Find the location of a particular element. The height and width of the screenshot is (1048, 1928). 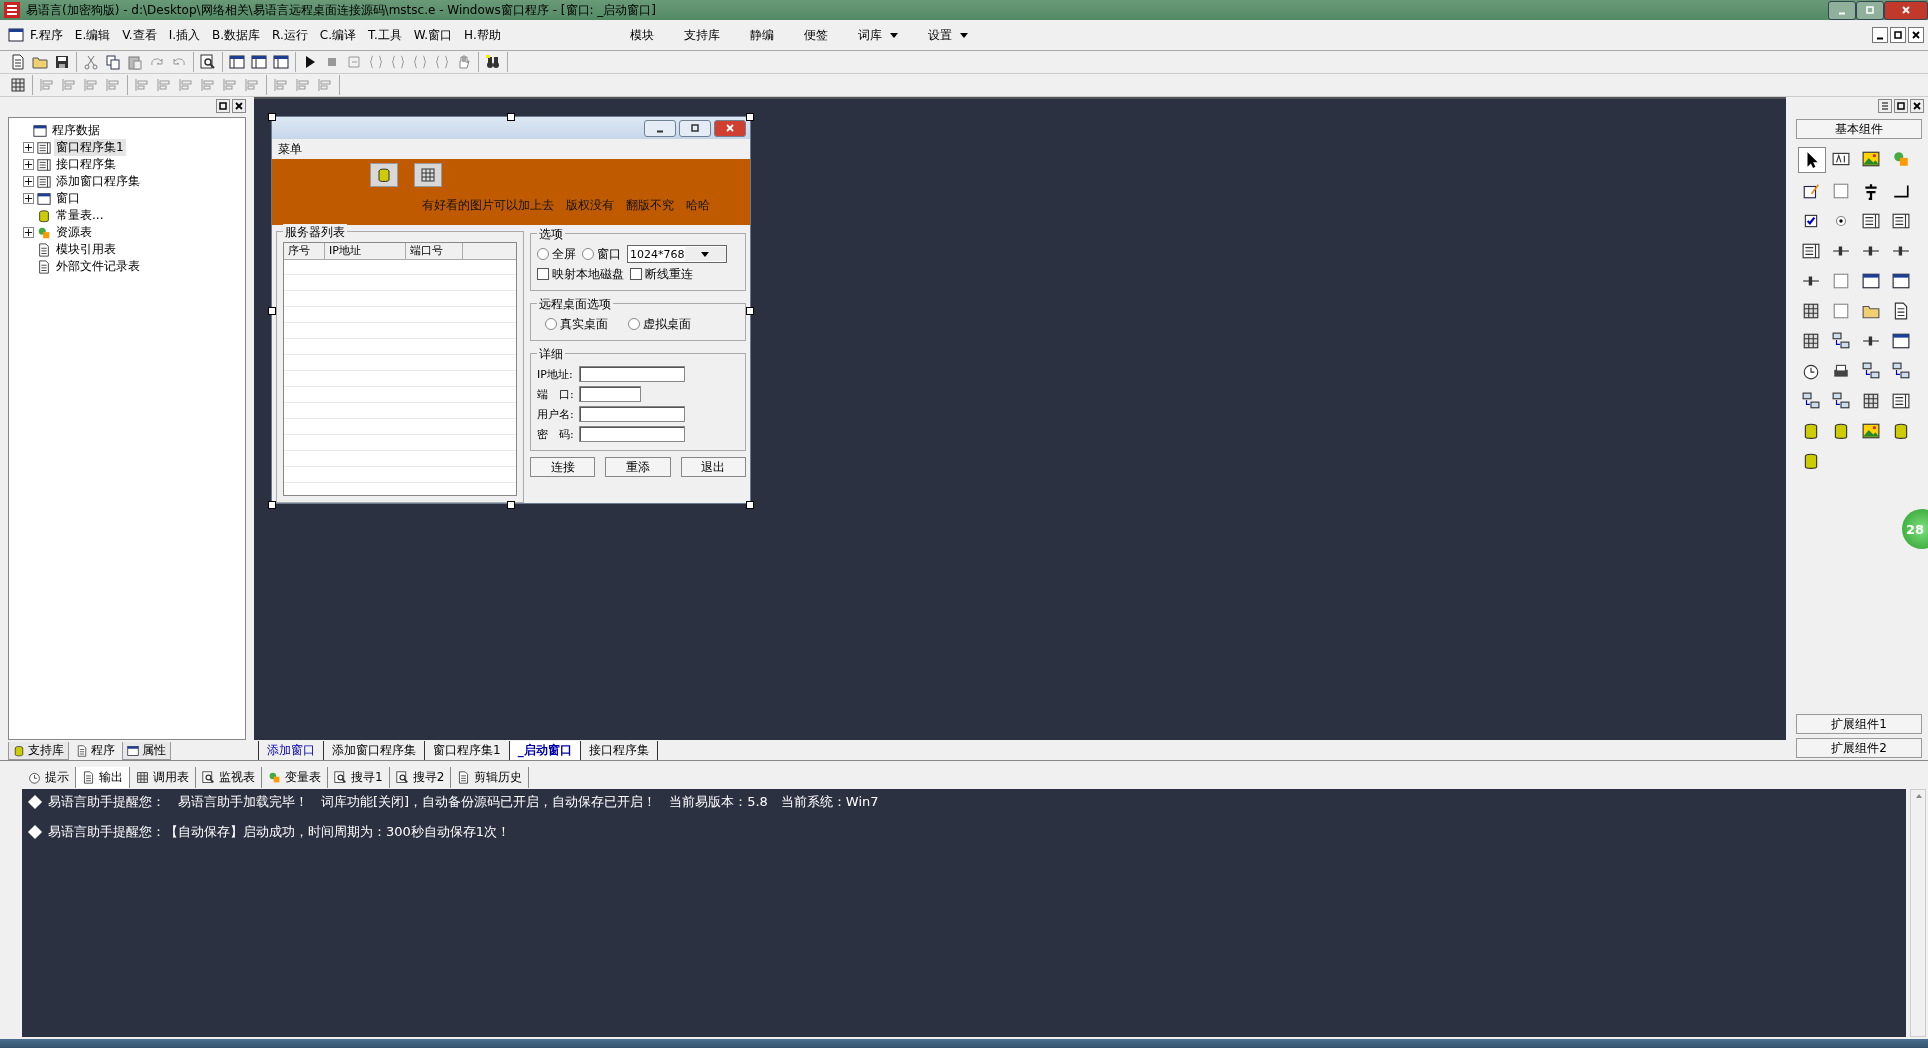

palette-category-button: 扩展组件2 is located at coordinates (1859, 748).